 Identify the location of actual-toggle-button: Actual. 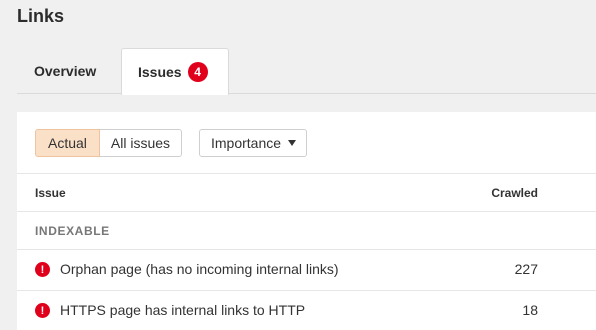
(67, 143).